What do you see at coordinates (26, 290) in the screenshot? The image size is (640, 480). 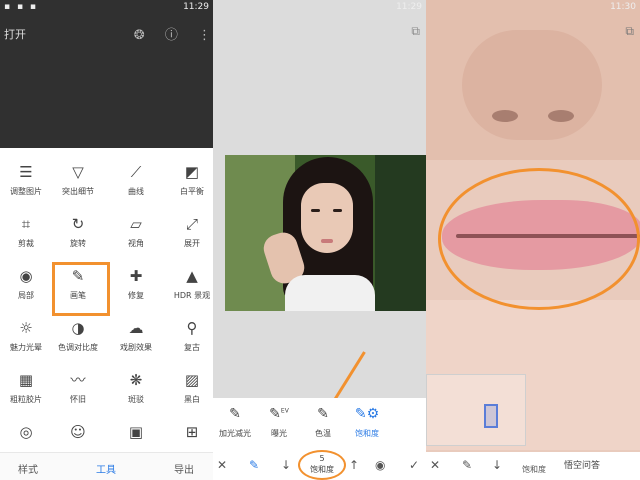 I see `tool-selective: ◉ 局部` at bounding box center [26, 290].